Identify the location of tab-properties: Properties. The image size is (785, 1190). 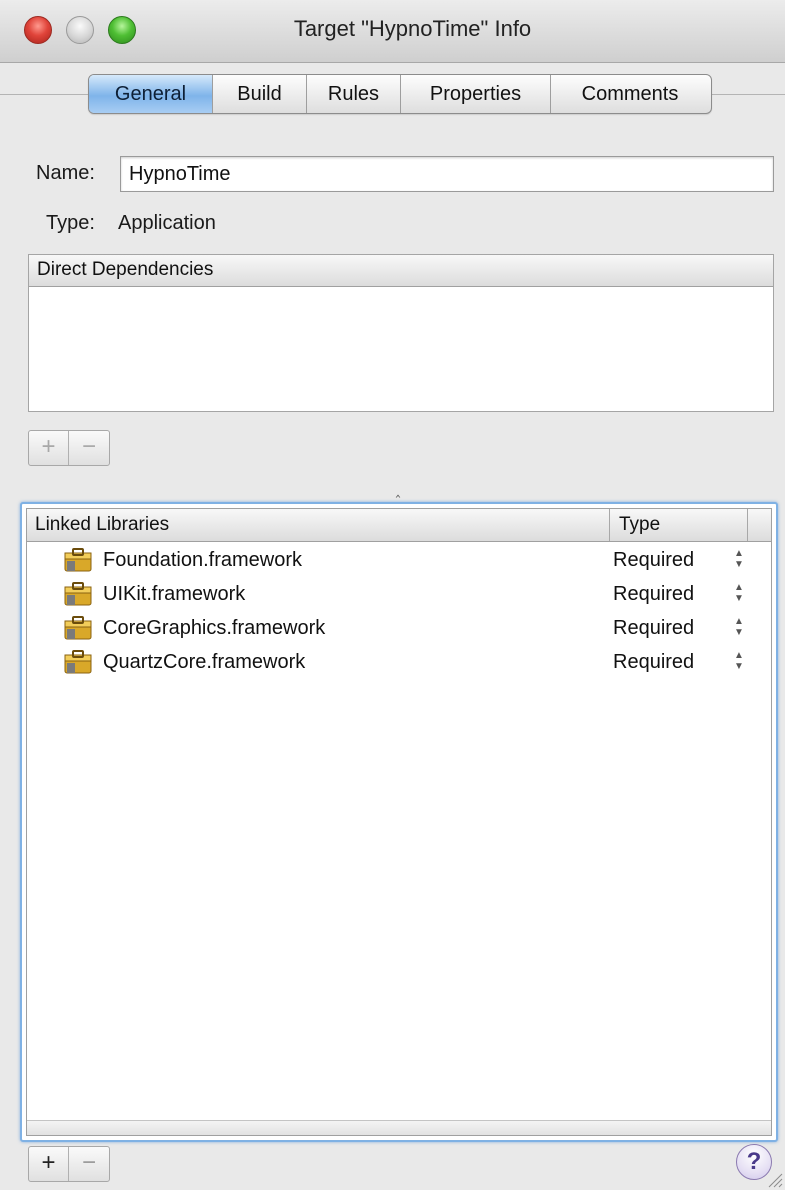
(476, 94).